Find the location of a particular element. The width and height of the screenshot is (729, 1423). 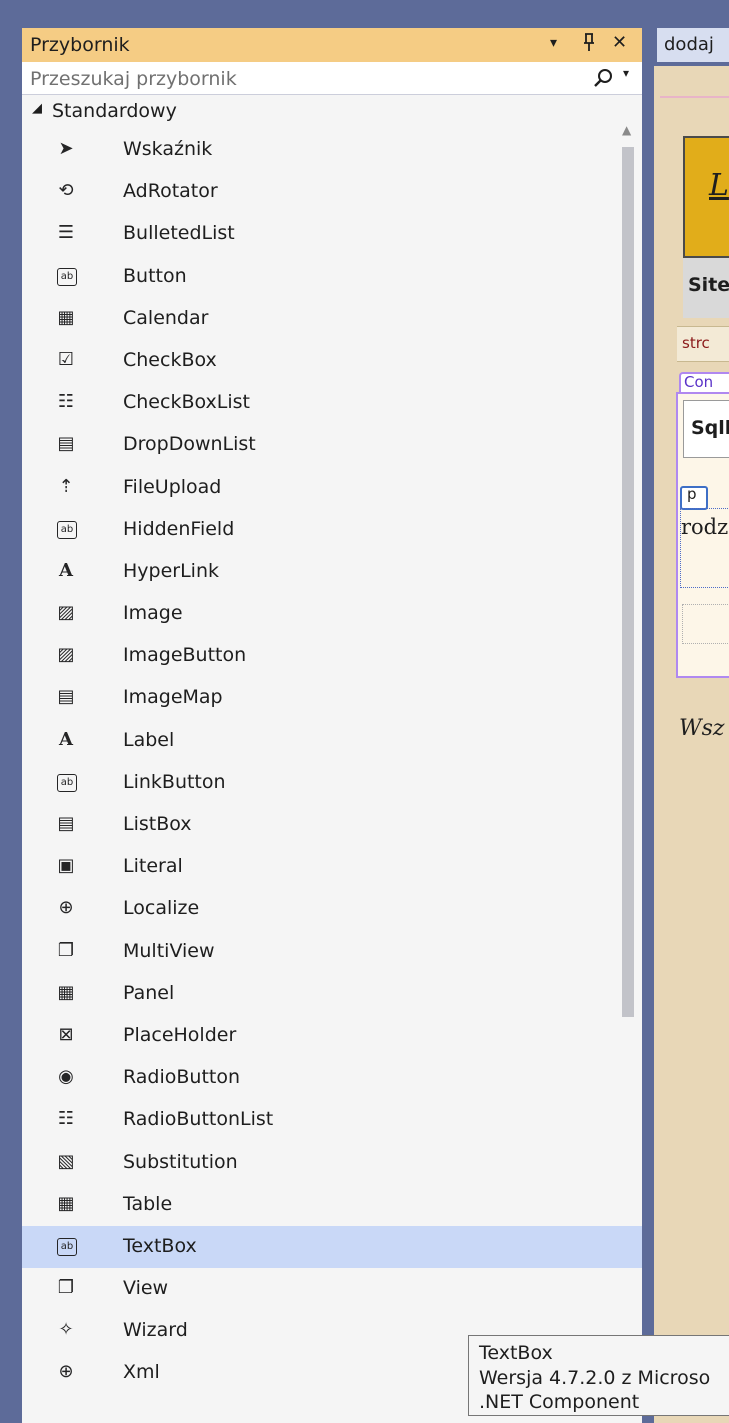

tool-item-button: ab Button is located at coordinates (332, 277).